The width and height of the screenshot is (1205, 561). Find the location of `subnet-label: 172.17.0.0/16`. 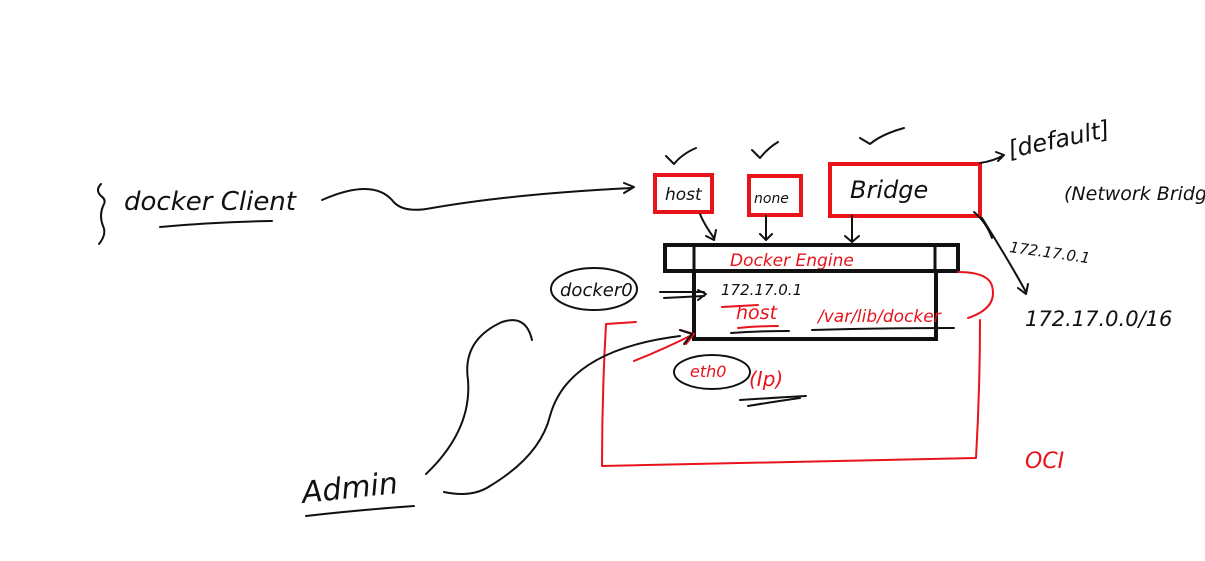

subnet-label: 172.17.0.0/16 is located at coordinates (1098, 319).